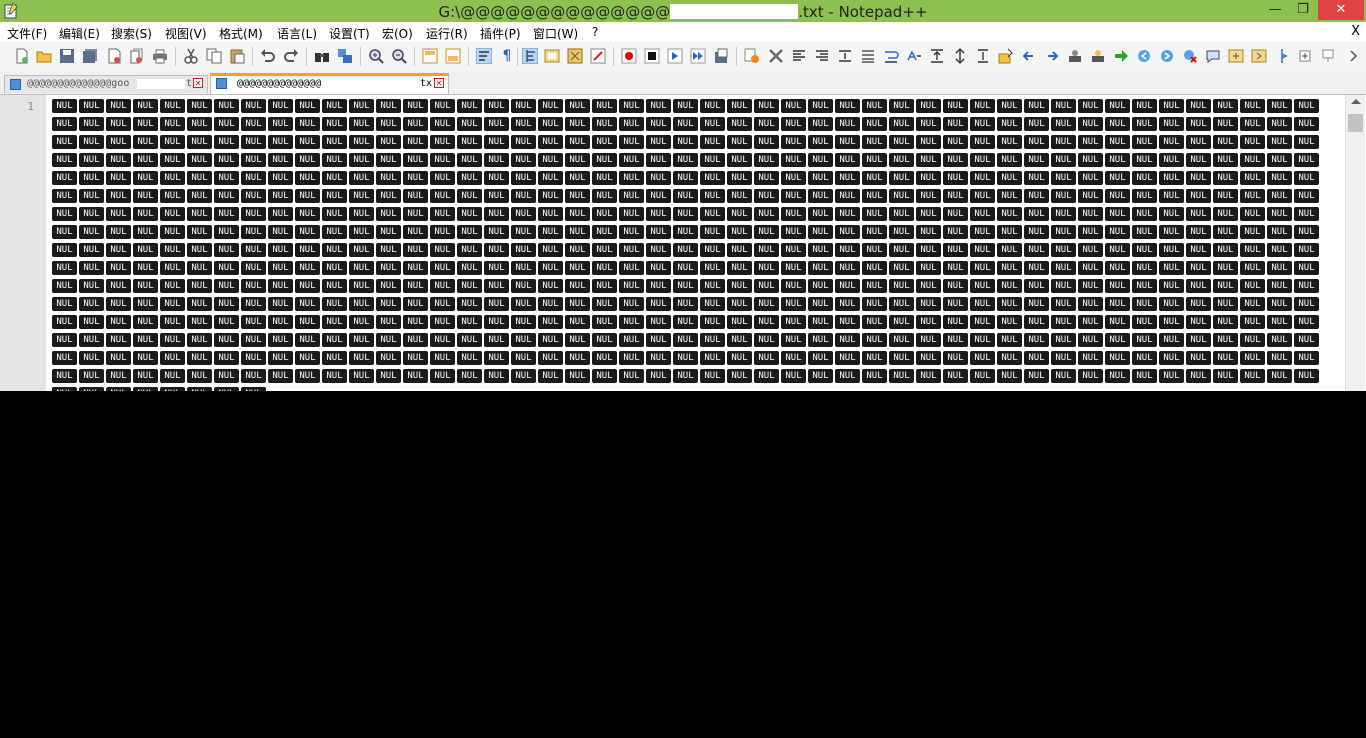 This screenshot has width=1366, height=738. Describe the element at coordinates (186, 33) in the screenshot. I see `menu-view: 视图(V)` at that location.